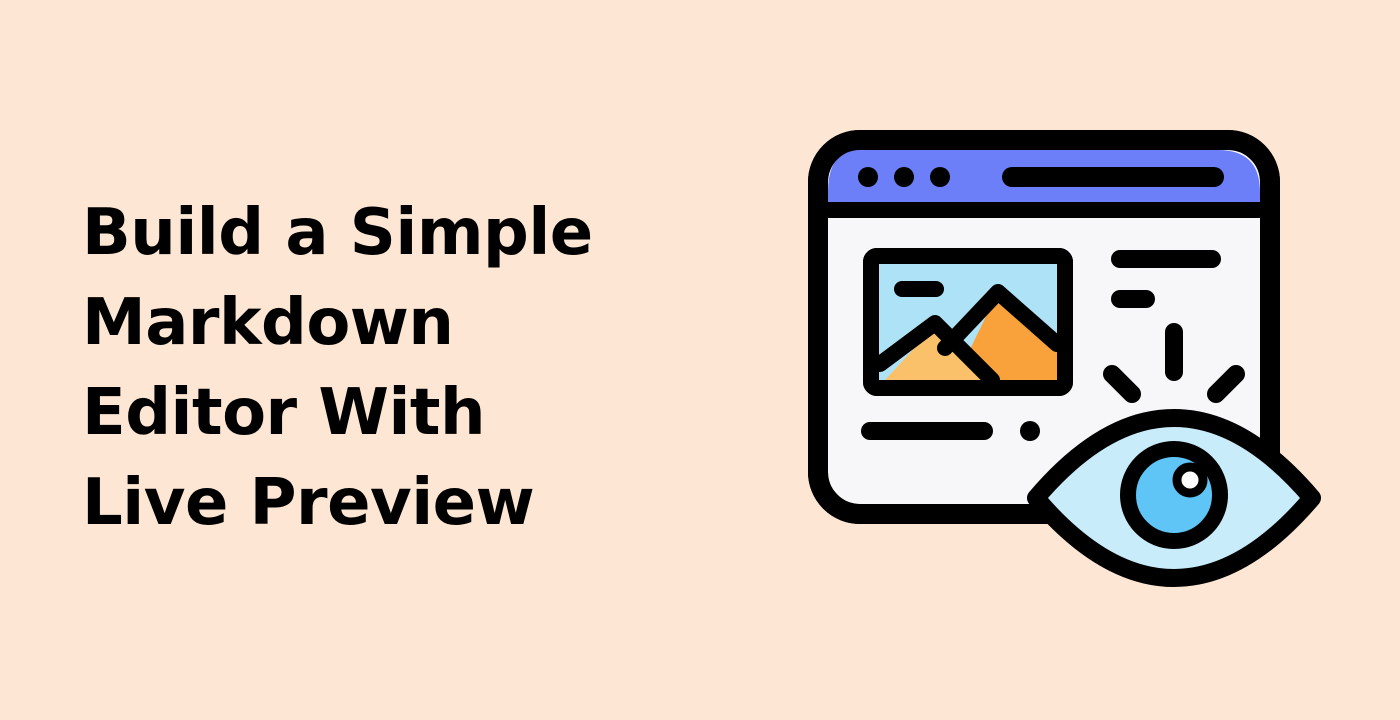  What do you see at coordinates (968, 322) in the screenshot?
I see `image-placeholder-icon` at bounding box center [968, 322].